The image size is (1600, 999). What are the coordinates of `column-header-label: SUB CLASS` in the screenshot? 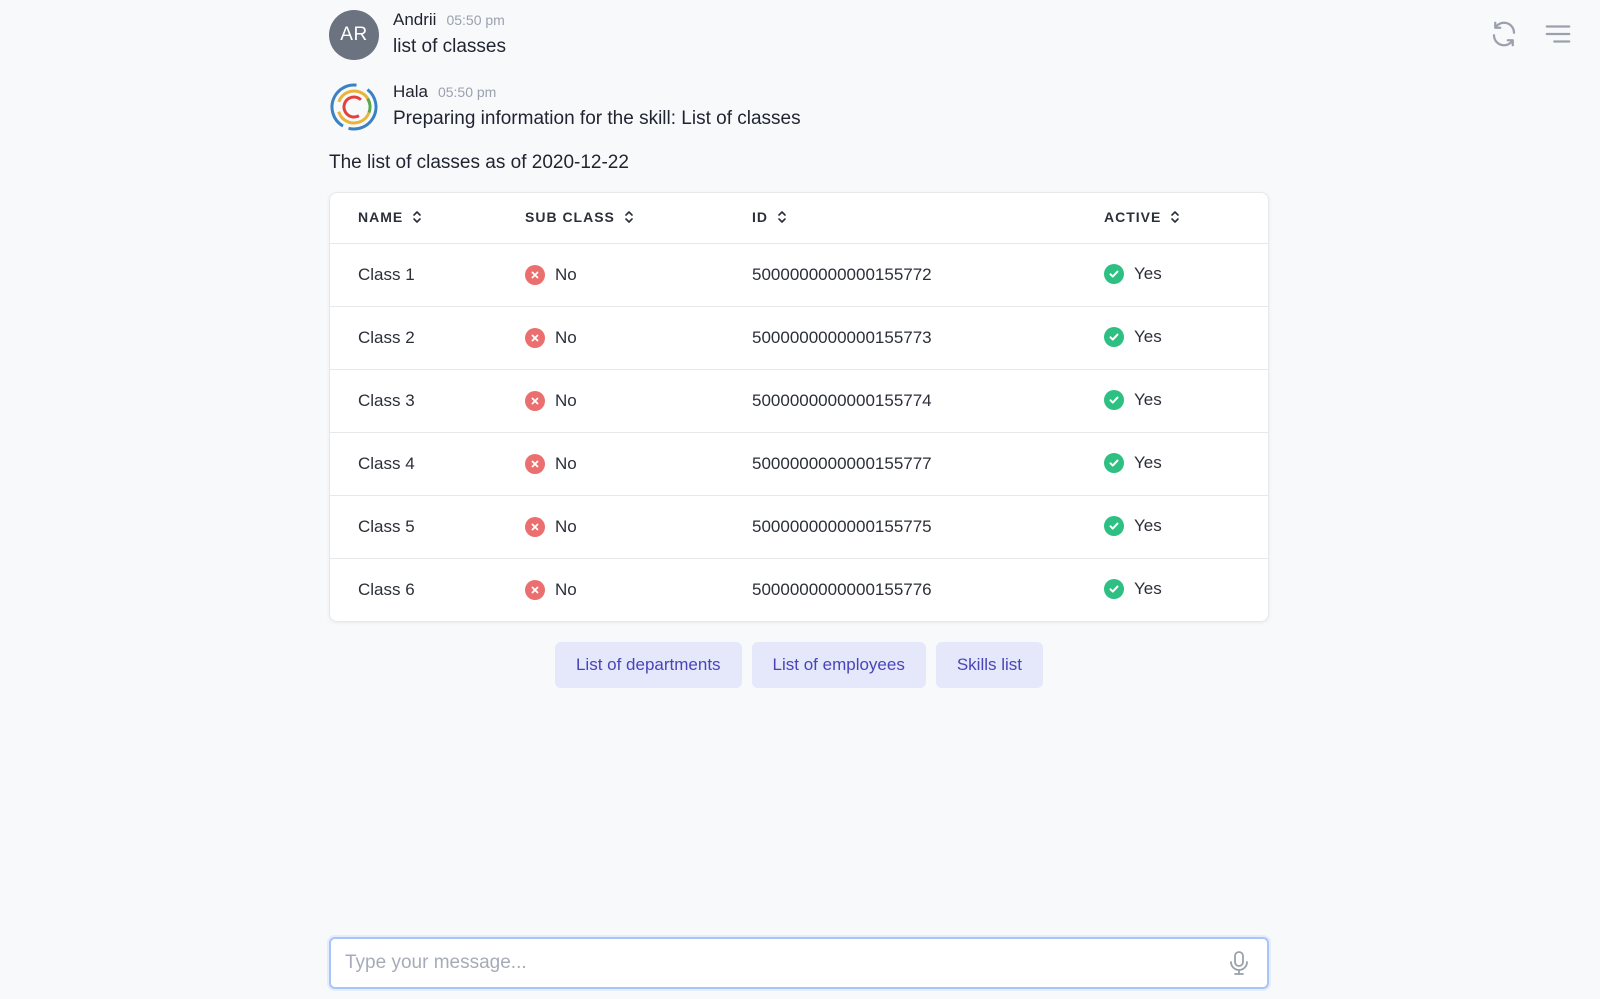 It's located at (570, 216).